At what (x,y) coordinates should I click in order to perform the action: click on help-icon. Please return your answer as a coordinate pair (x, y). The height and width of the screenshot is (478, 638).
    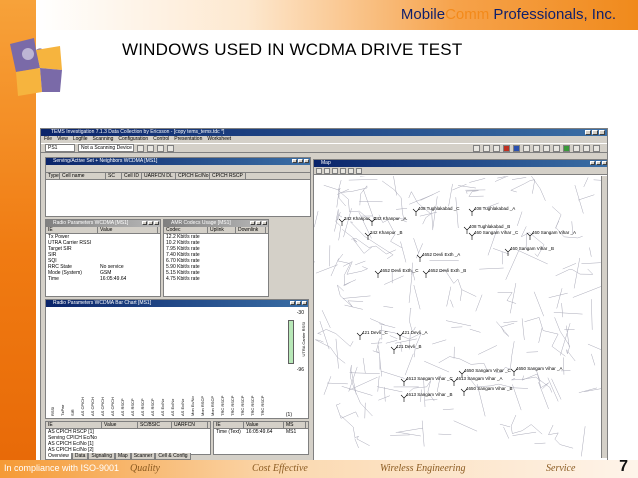
    Looking at the image, I should click on (596, 148).